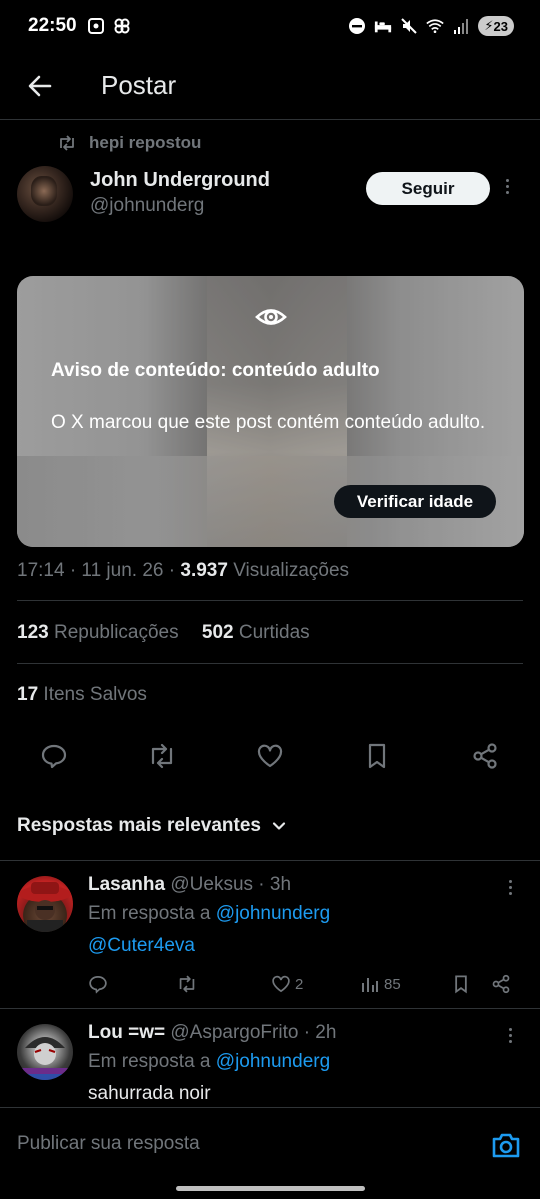  What do you see at coordinates (270, 1188) in the screenshot?
I see `home-indicator` at bounding box center [270, 1188].